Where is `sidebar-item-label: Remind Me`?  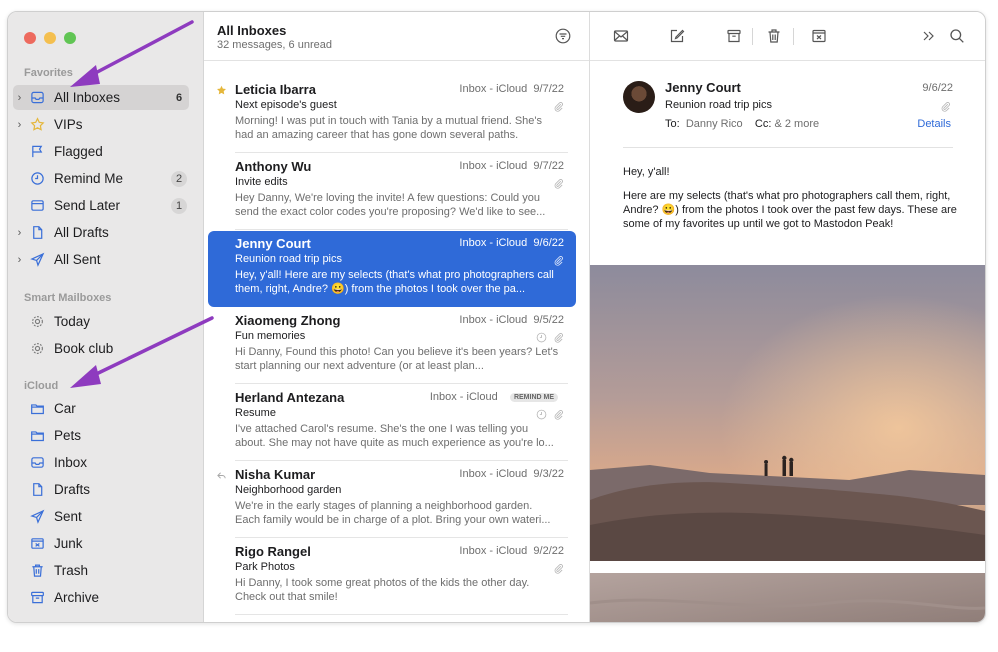 sidebar-item-label: Remind Me is located at coordinates (89, 178).